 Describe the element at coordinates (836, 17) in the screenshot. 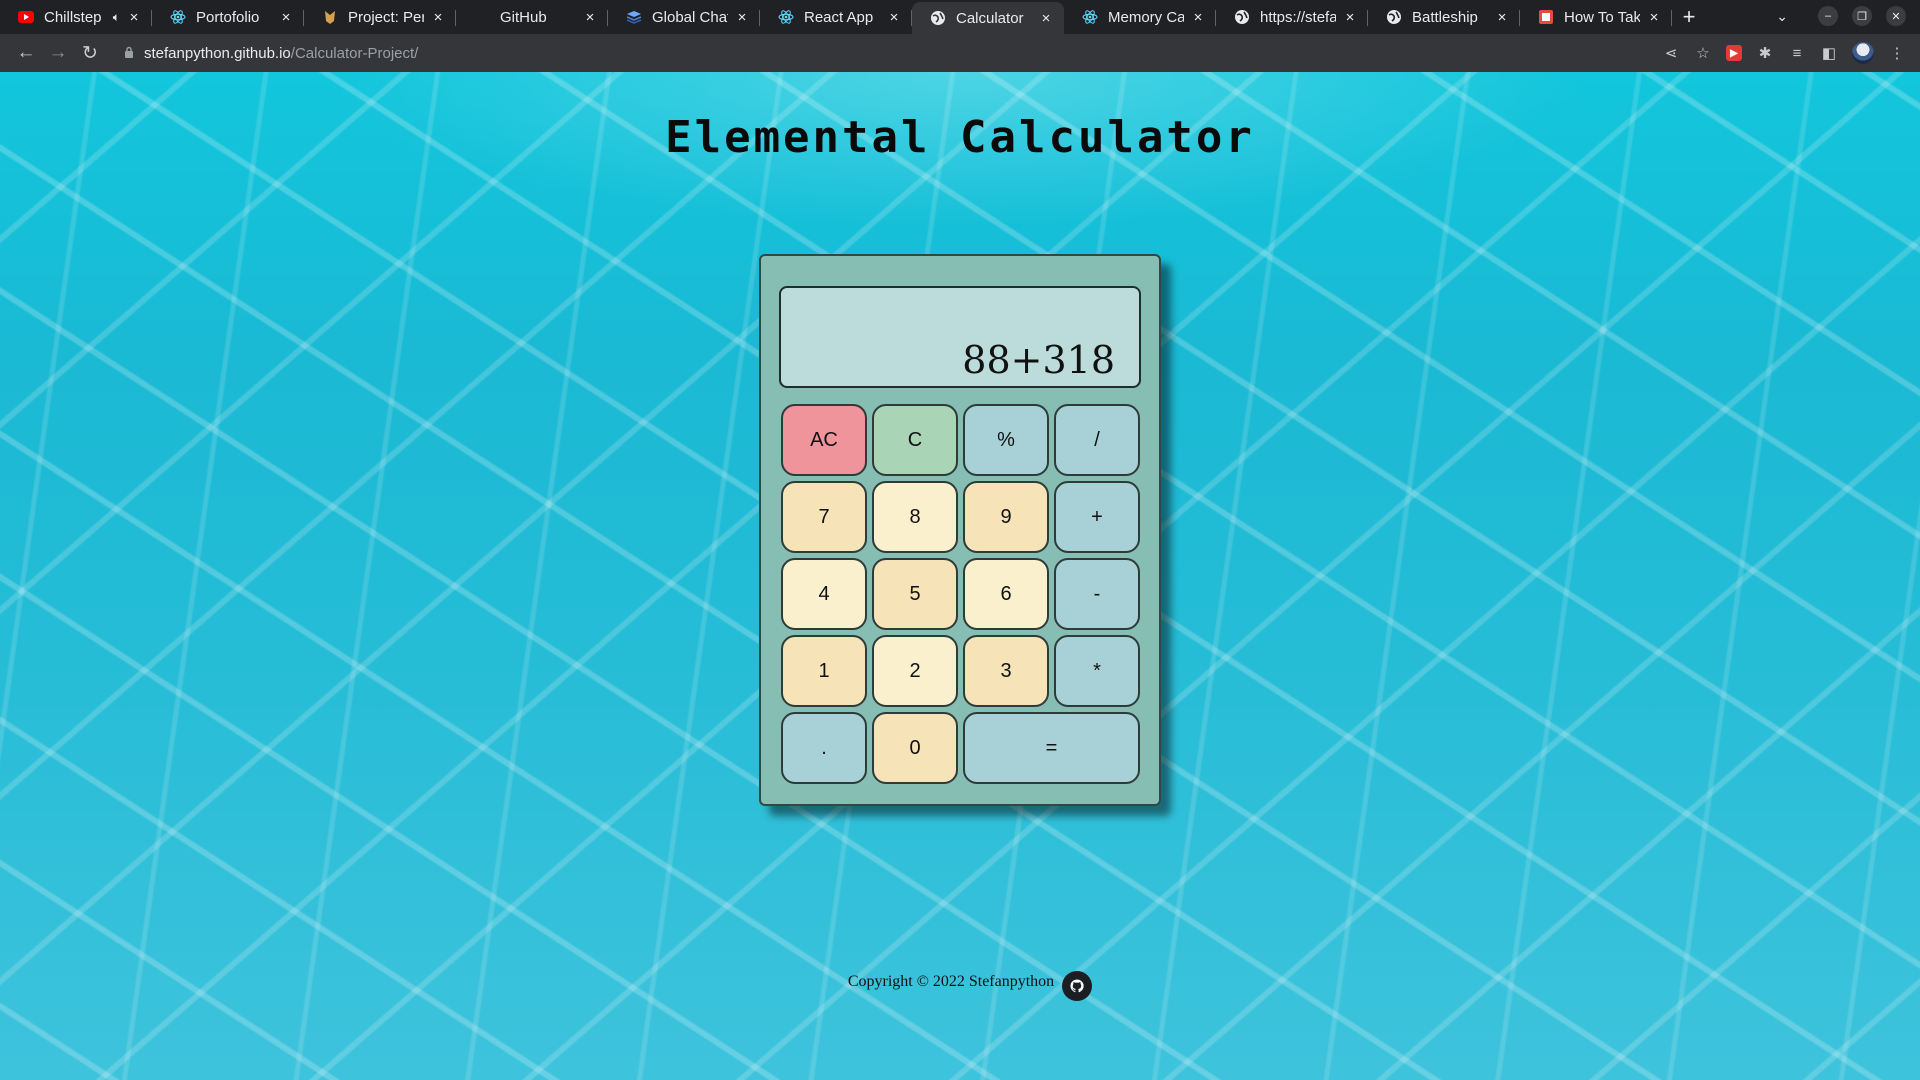

I see `tab-react-app: React App ×` at that location.